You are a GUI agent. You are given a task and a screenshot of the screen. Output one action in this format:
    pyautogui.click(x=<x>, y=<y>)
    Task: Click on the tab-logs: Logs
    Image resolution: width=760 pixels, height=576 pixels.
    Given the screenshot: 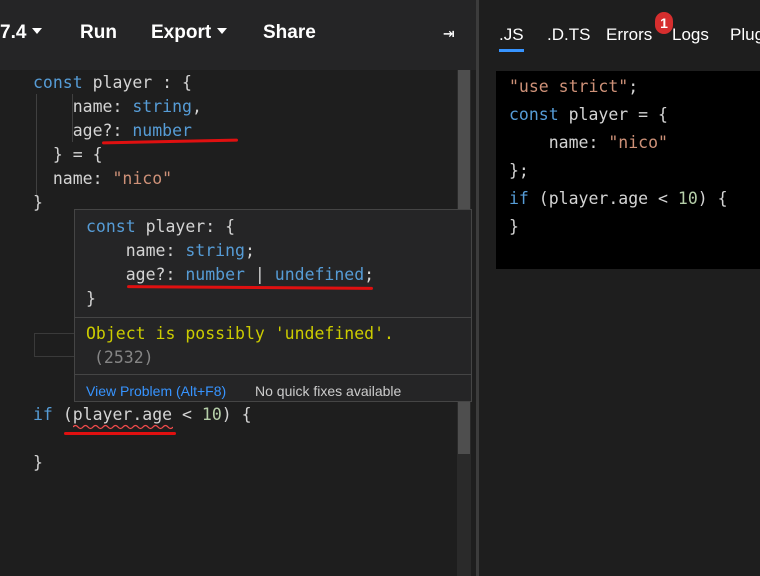 What is the action you would take?
    pyautogui.click(x=690, y=35)
    